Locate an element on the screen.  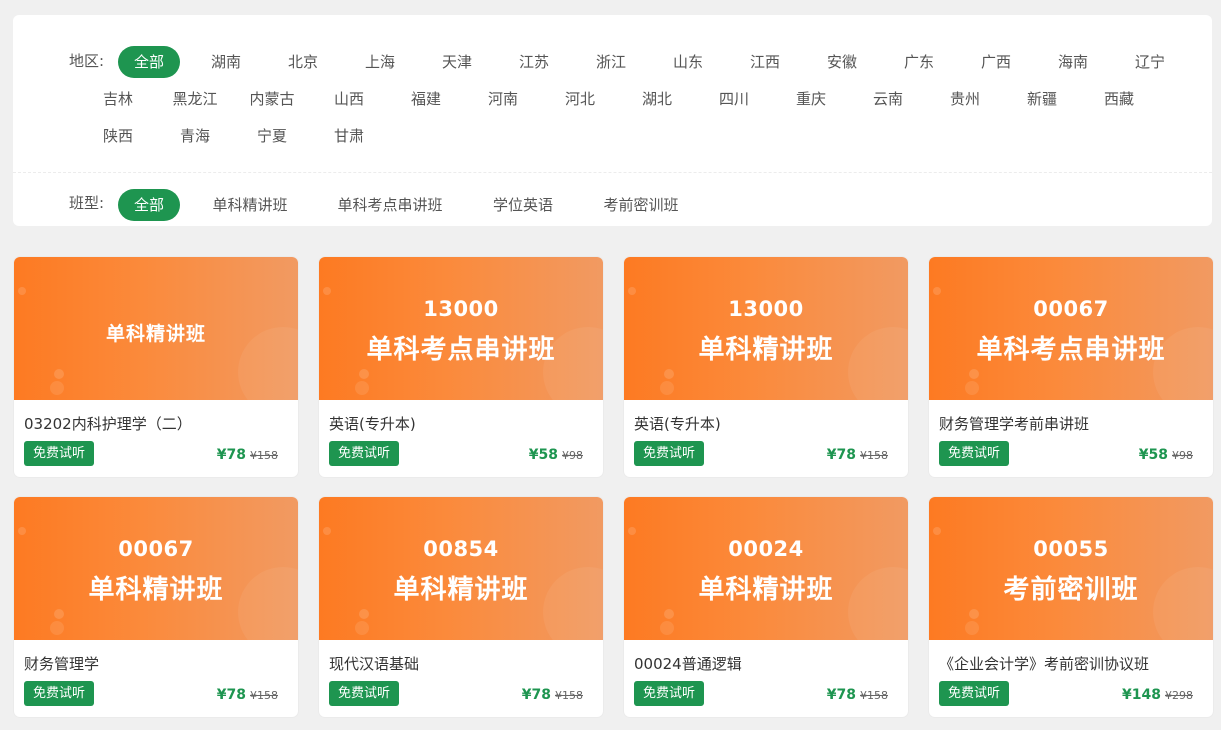
region-option: 重庆 is located at coordinates (811, 99).